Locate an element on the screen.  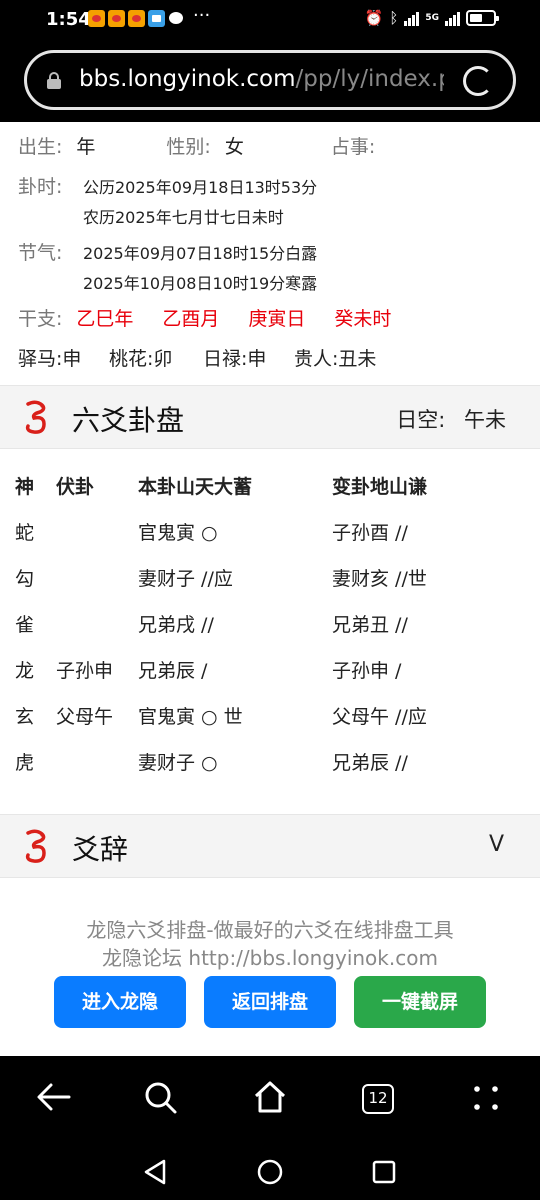
network-type-label: 5G is located at coordinates (432, 18).